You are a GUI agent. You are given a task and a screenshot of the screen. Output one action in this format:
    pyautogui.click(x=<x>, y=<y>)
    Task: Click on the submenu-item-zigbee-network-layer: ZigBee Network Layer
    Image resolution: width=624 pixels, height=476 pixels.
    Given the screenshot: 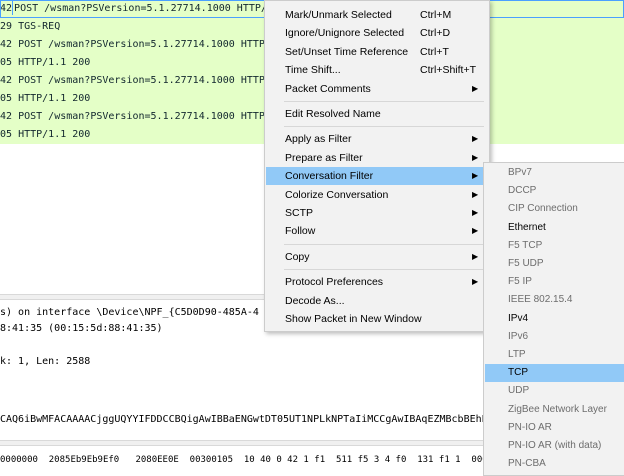 What is the action you would take?
    pyautogui.click(x=554, y=410)
    